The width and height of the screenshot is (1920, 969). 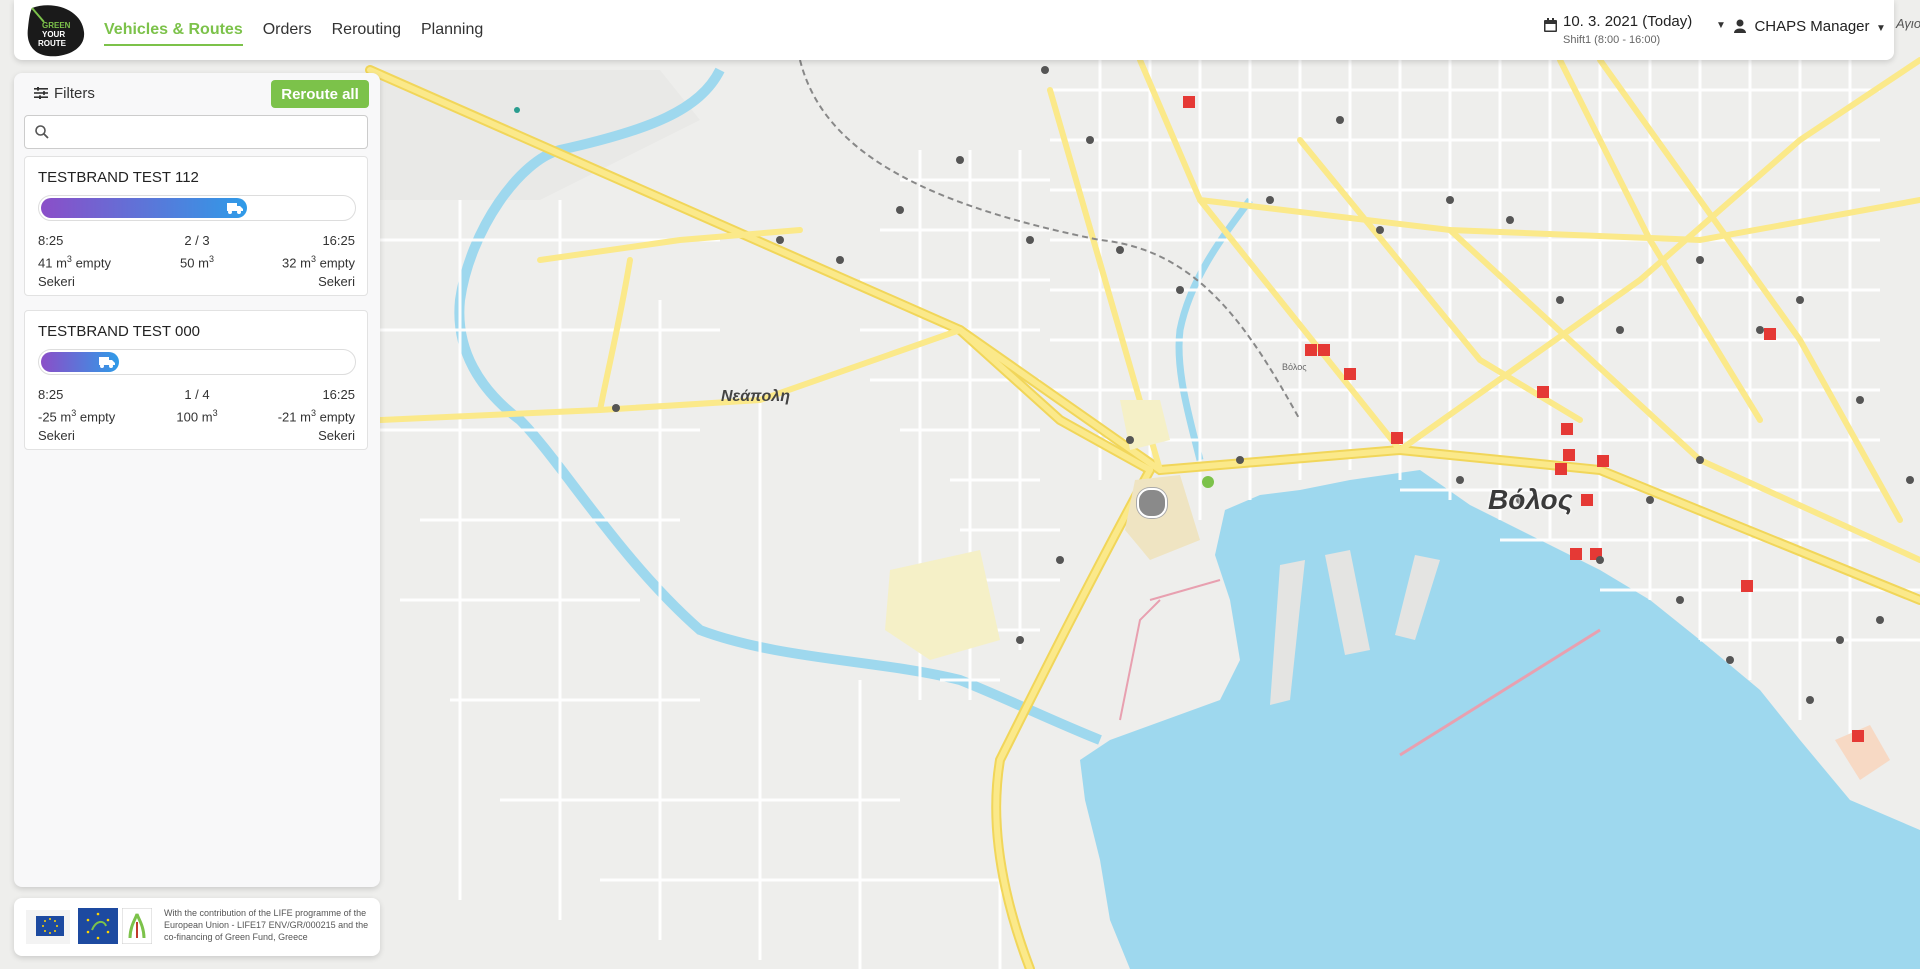 I want to click on stops-count: 2 / 3, so click(x=197, y=240).